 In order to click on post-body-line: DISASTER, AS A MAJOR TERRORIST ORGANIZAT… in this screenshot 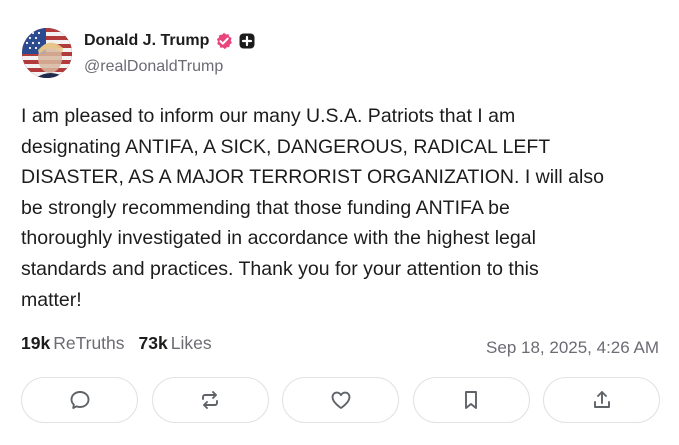, I will do `click(312, 177)`.